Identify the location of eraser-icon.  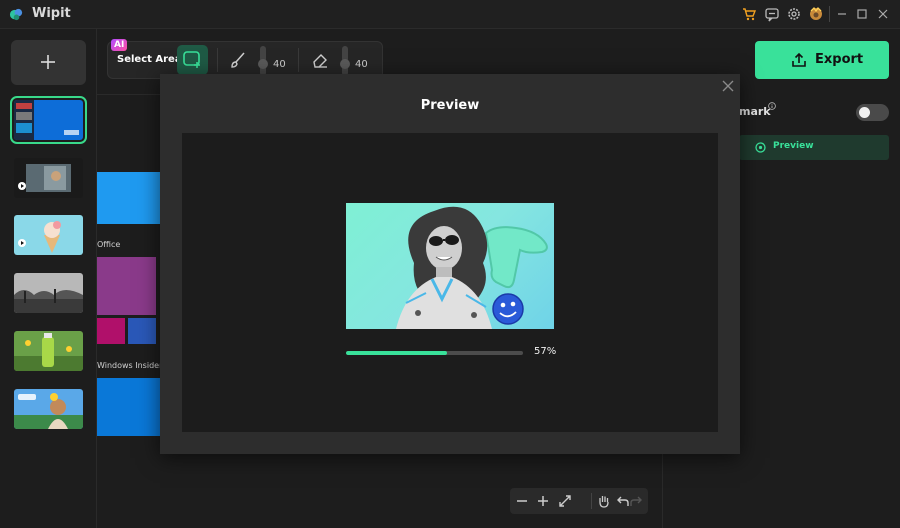
(320, 60).